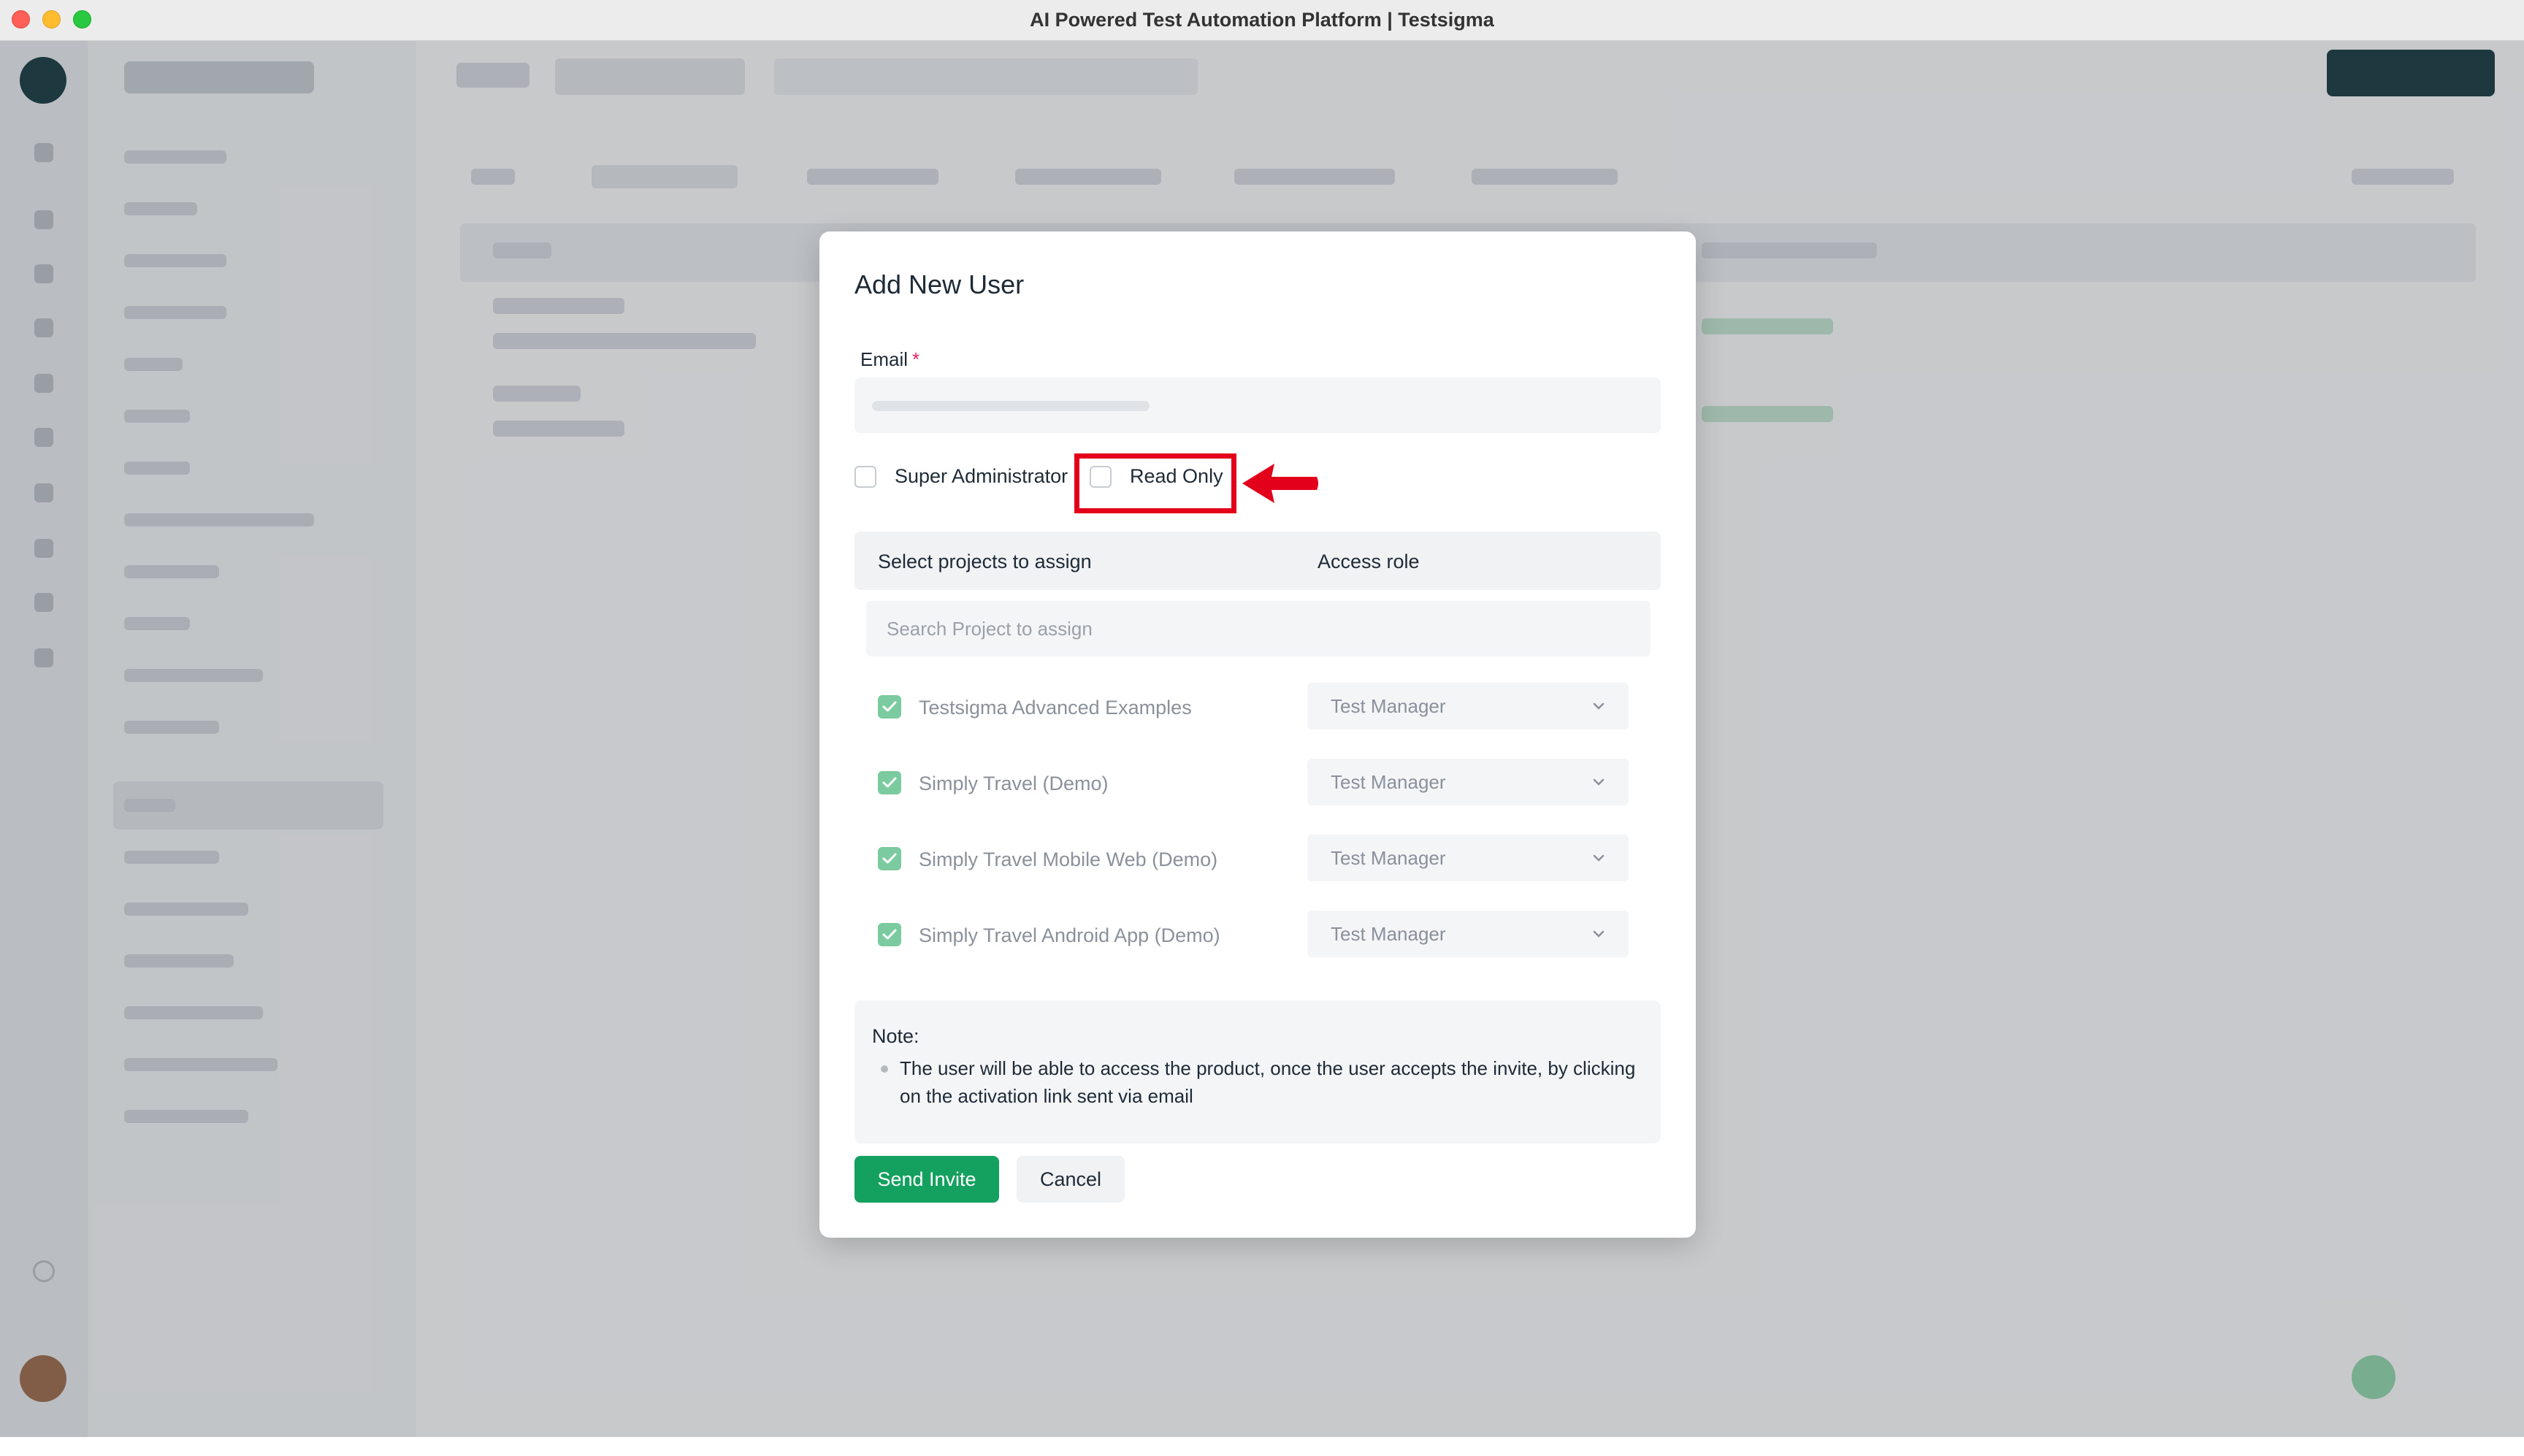  What do you see at coordinates (1011, 406) in the screenshot?
I see `email-field-redacted-value` at bounding box center [1011, 406].